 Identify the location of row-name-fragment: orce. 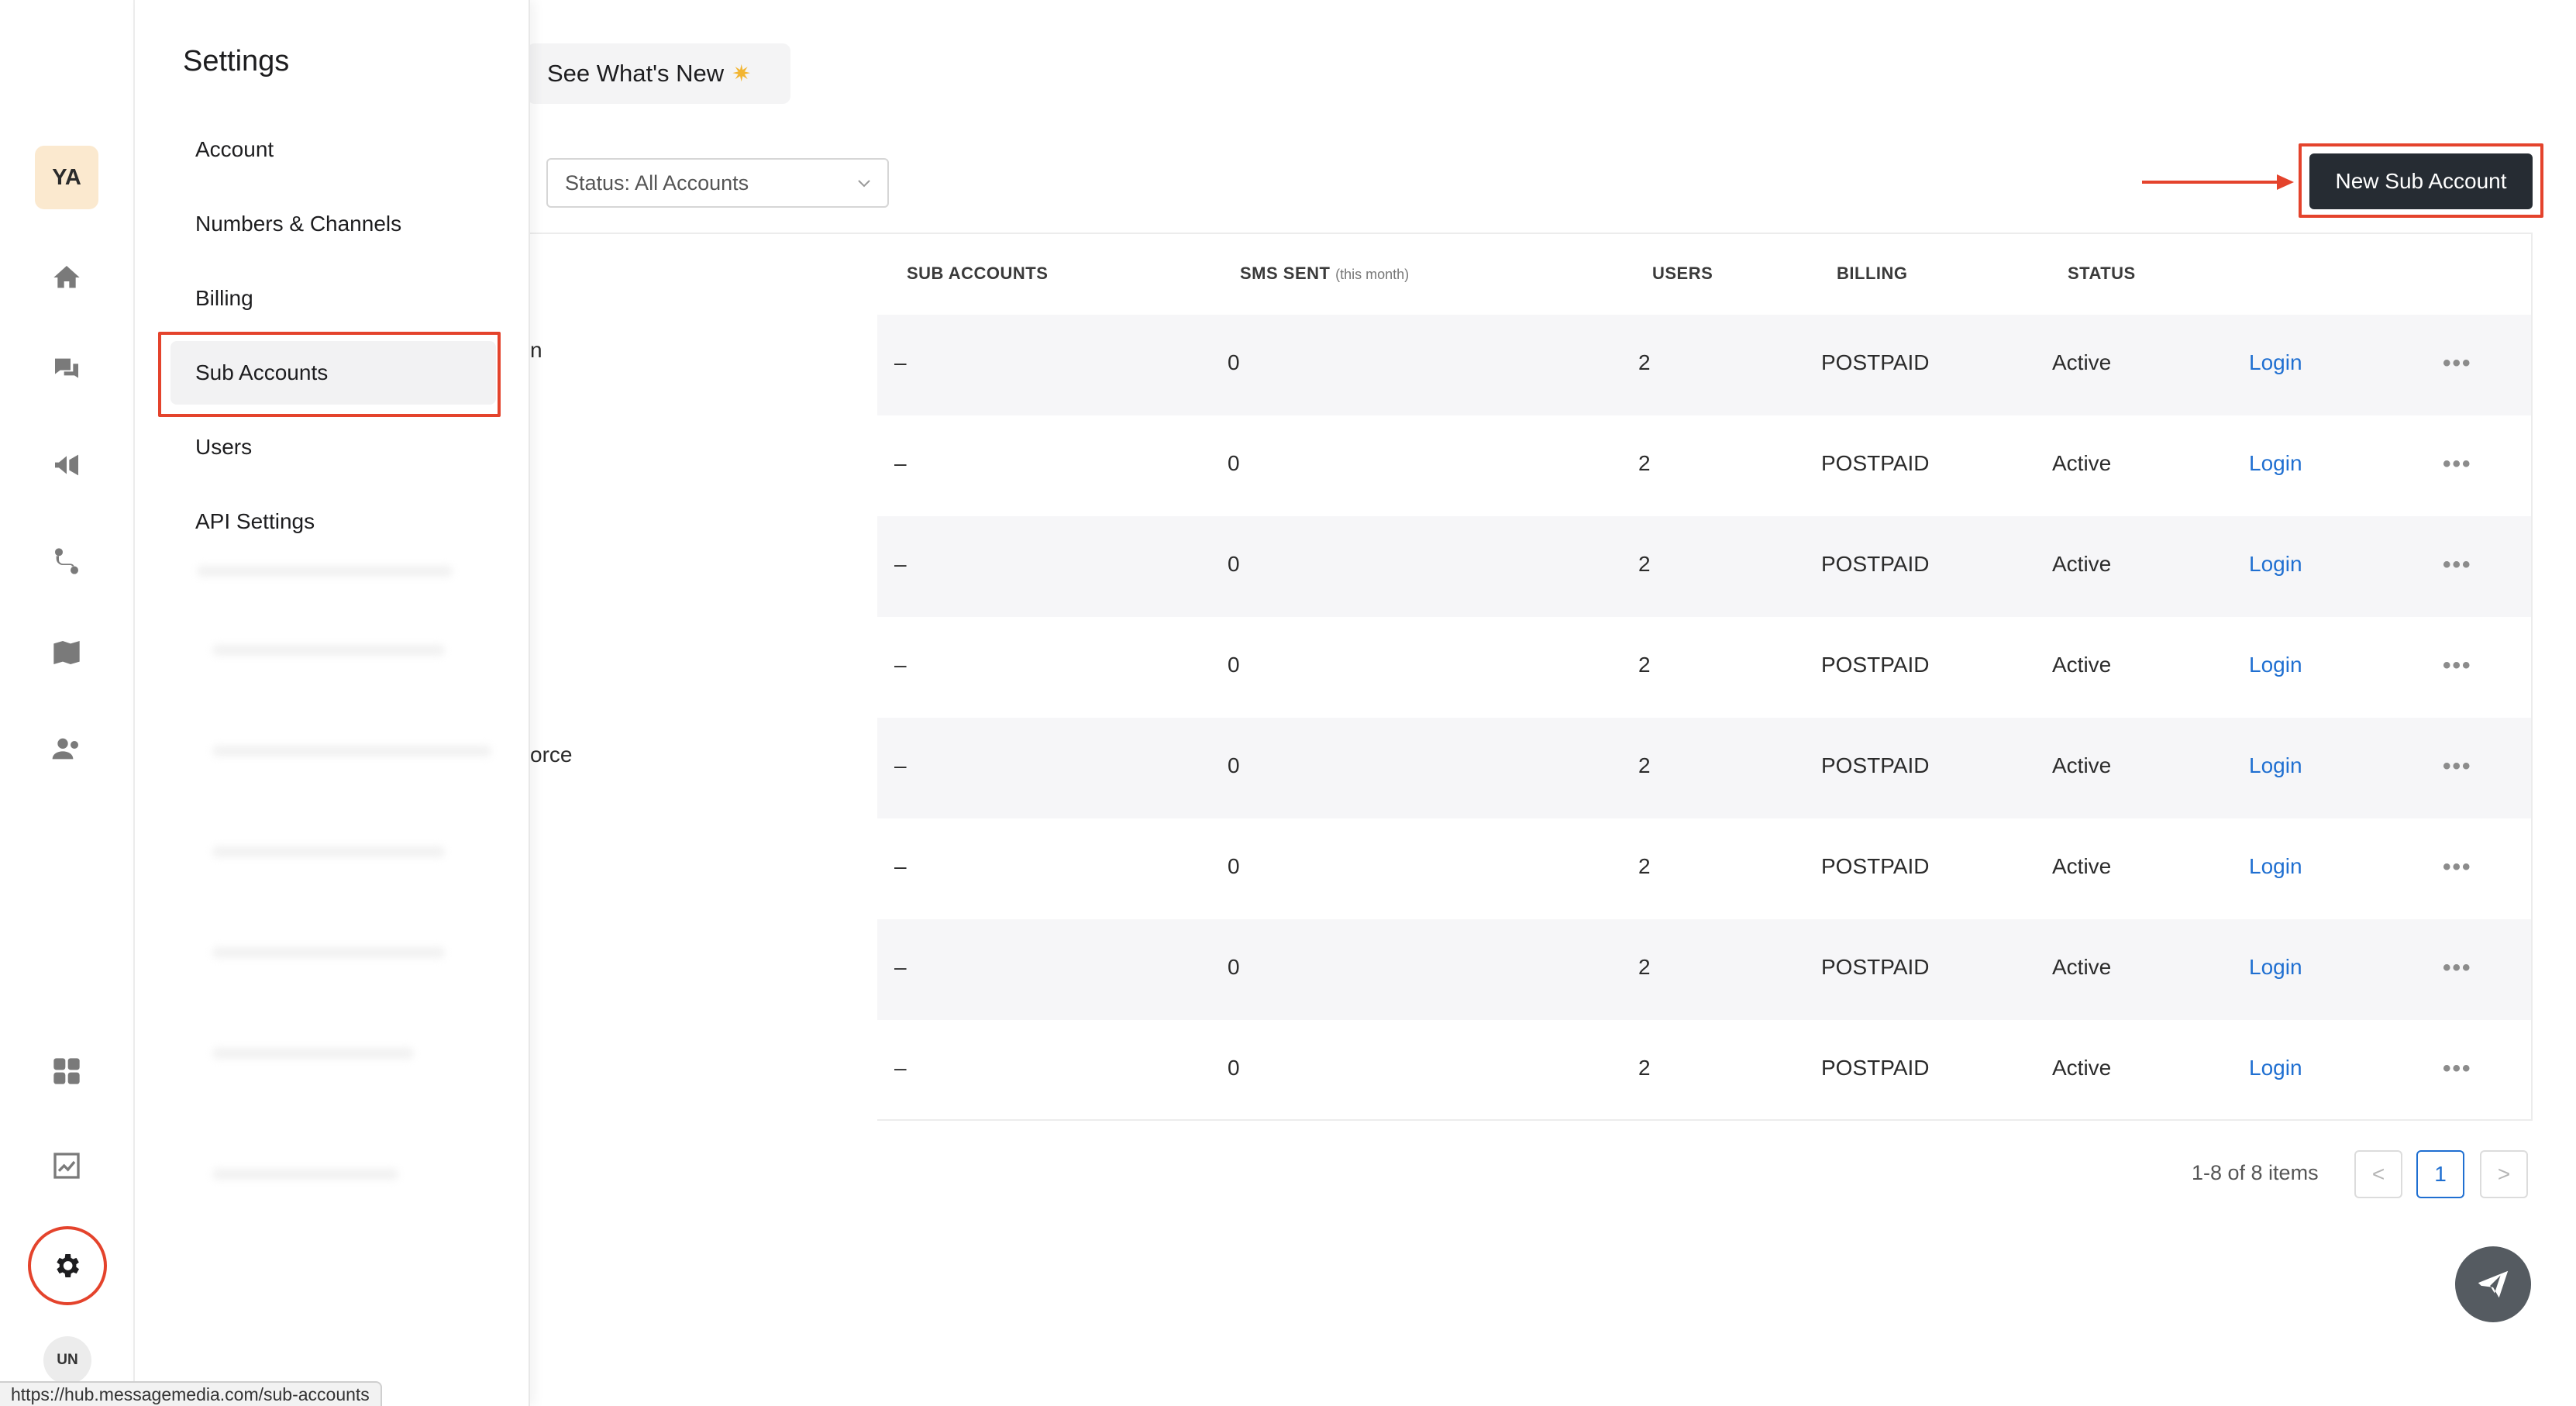
(551, 755).